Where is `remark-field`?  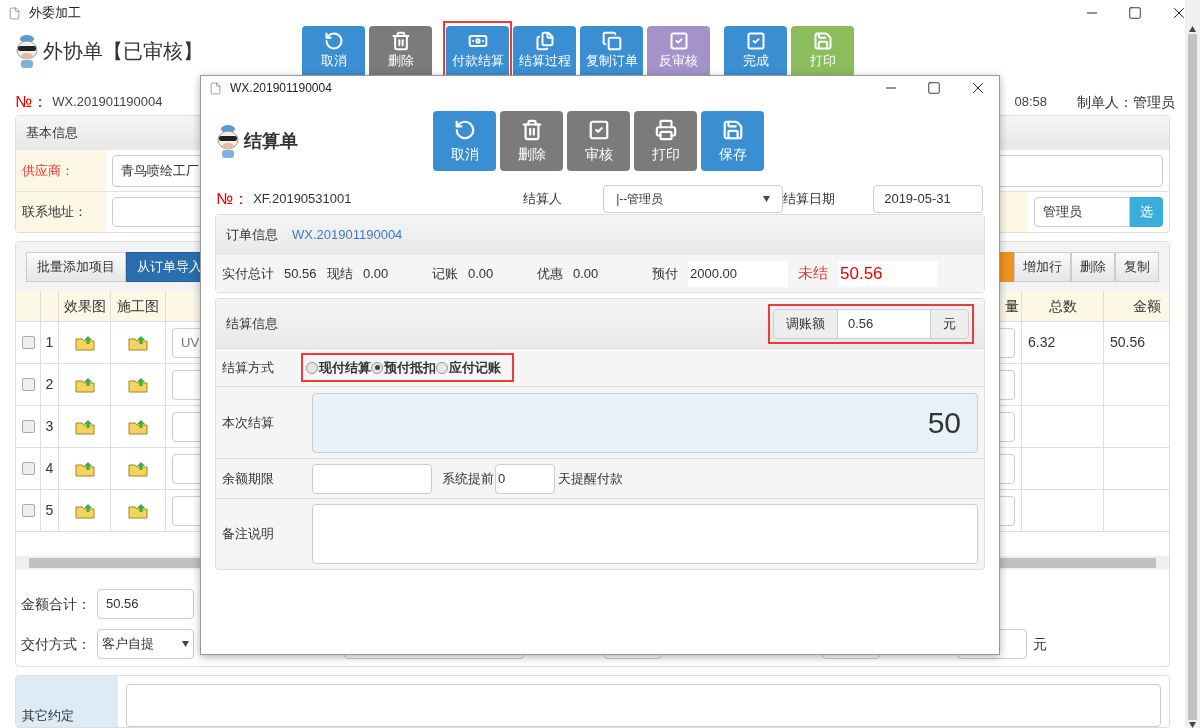
remark-field is located at coordinates (645, 534).